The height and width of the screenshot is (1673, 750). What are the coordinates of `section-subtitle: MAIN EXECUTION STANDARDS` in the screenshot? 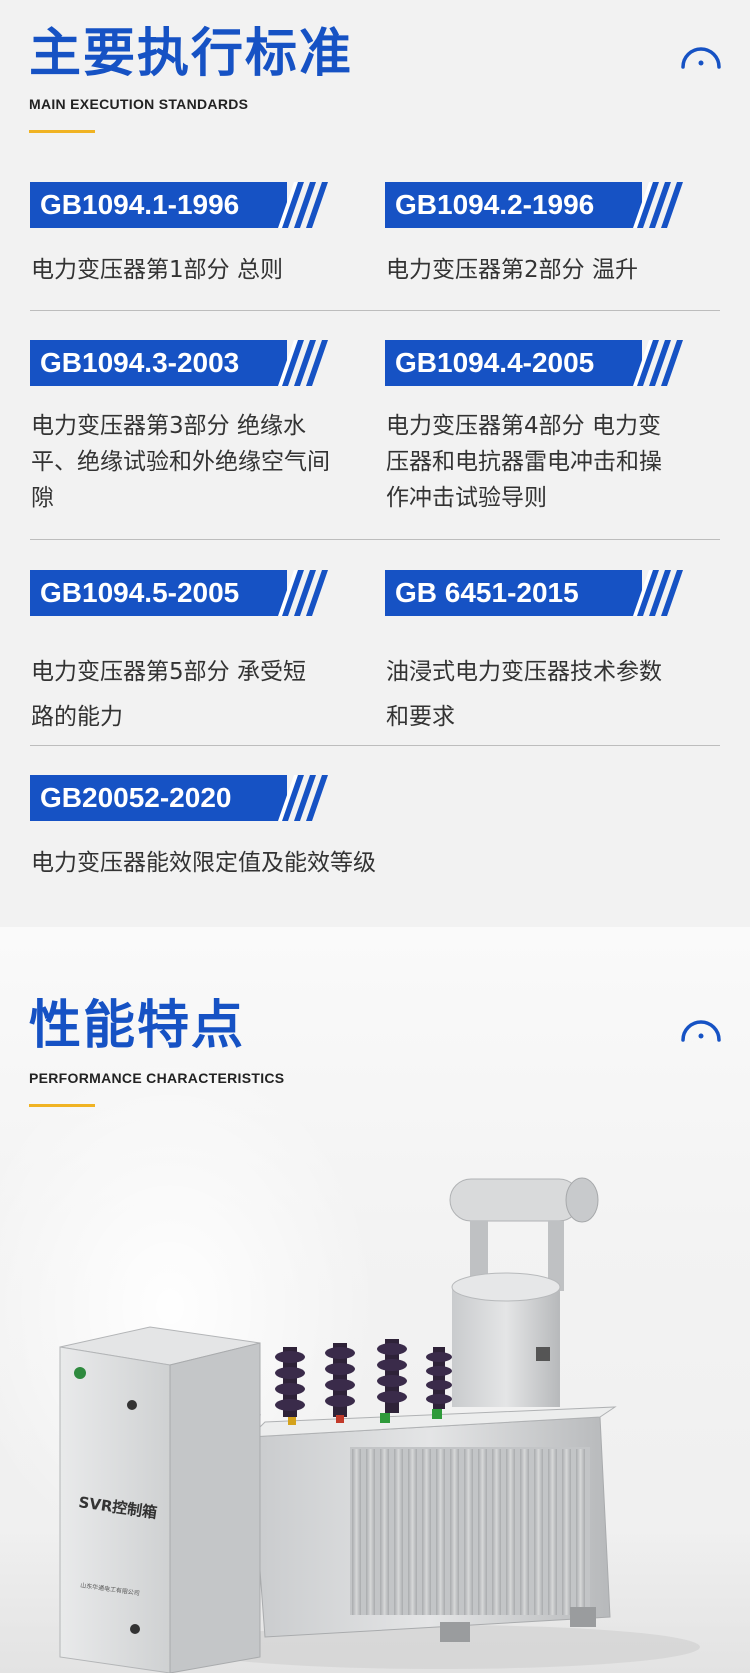 It's located at (139, 104).